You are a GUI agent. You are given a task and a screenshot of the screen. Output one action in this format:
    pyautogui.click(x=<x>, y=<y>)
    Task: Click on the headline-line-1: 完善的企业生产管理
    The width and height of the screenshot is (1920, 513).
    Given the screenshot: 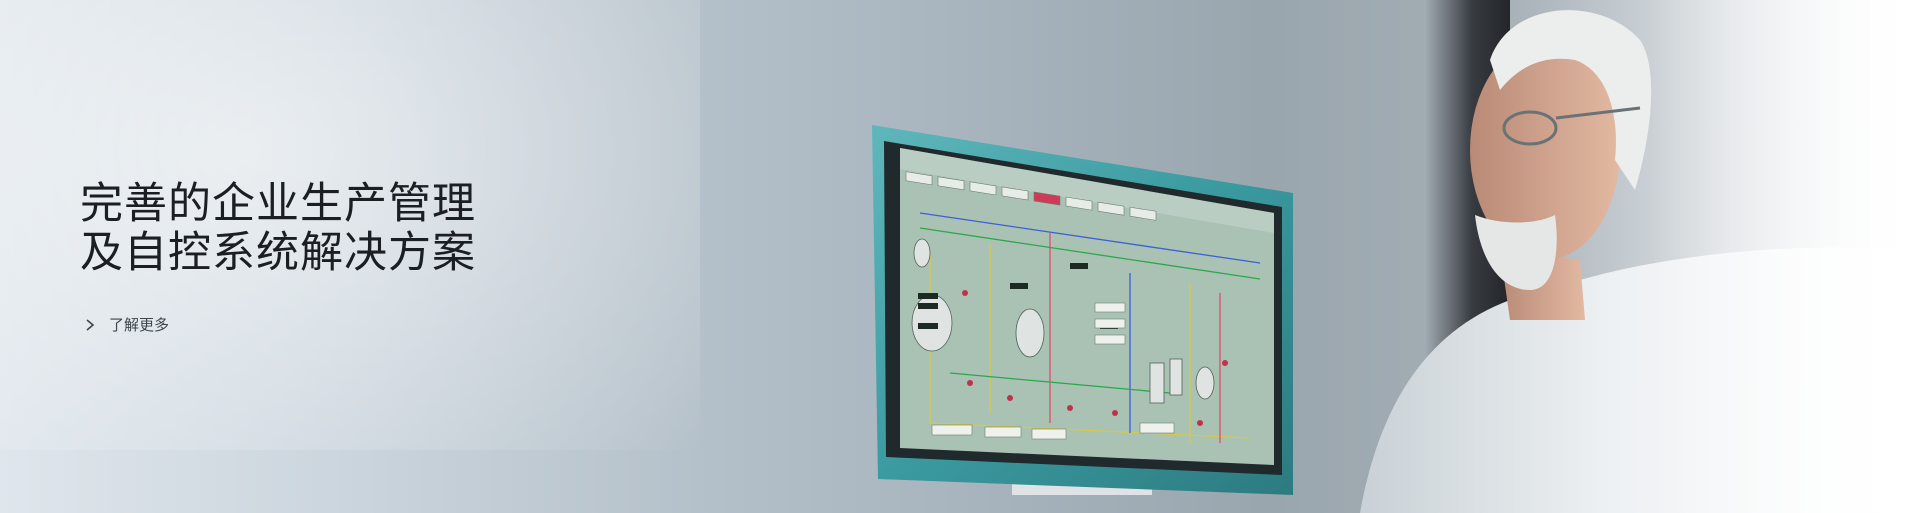 What is the action you would take?
    pyautogui.click(x=278, y=204)
    